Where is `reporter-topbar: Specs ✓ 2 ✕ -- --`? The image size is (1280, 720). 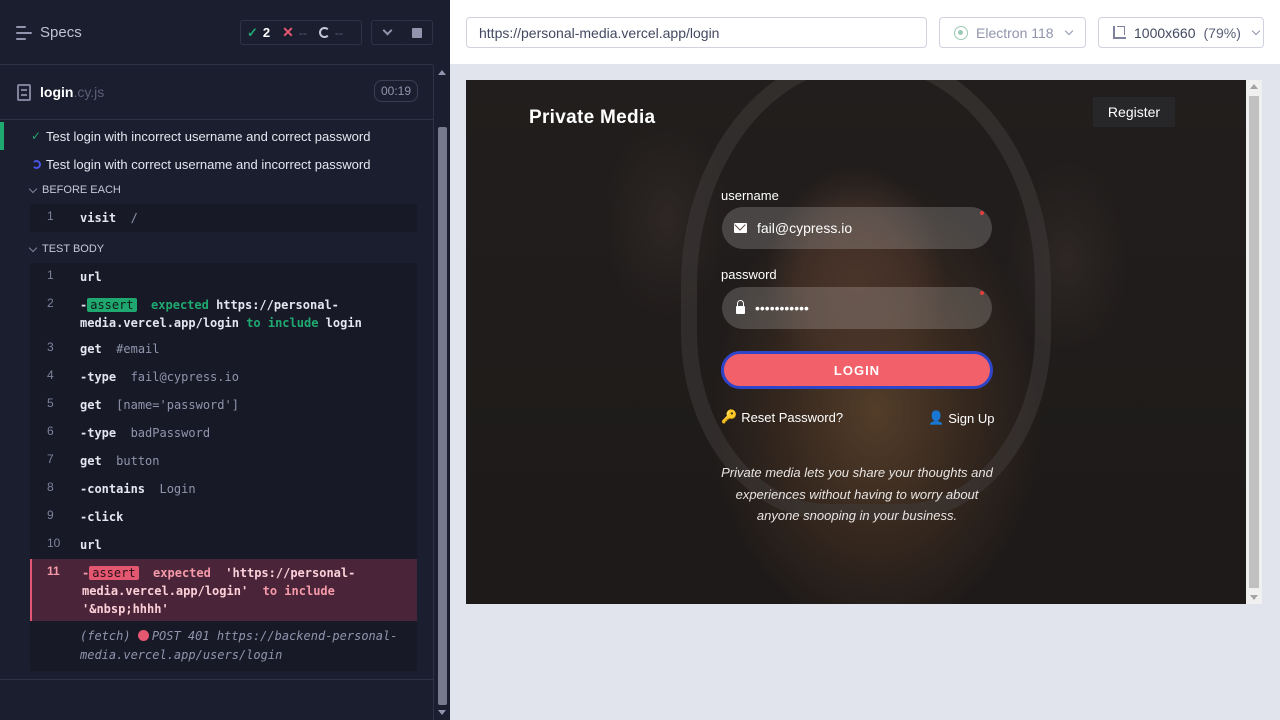 reporter-topbar: Specs ✓ 2 ✕ -- -- is located at coordinates (216, 32).